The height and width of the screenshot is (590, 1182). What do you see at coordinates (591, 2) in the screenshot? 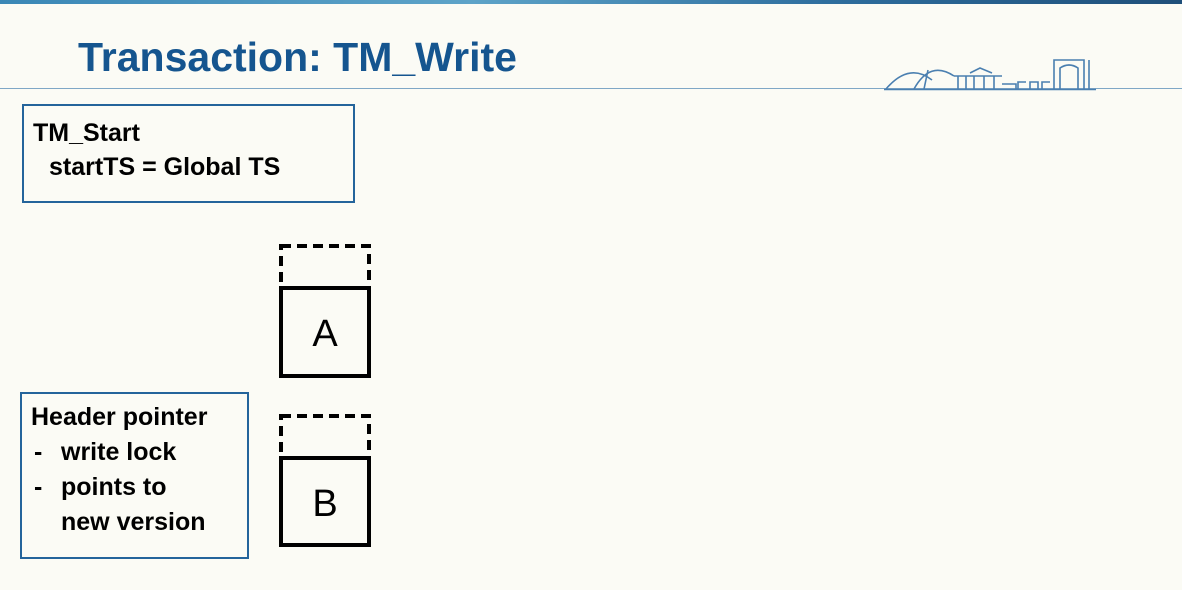
I see `top-accent-strip` at bounding box center [591, 2].